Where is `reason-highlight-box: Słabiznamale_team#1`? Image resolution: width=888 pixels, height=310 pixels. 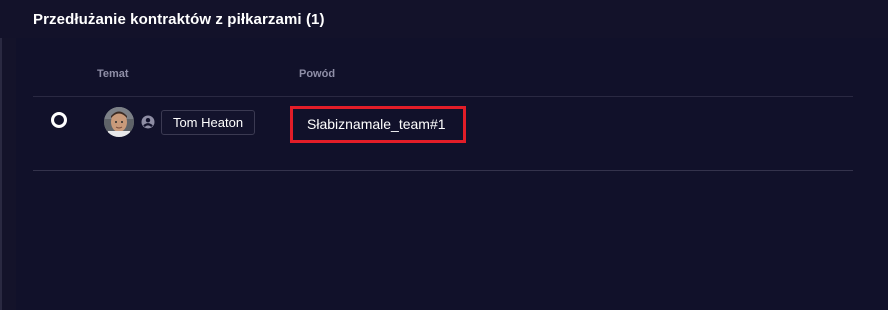
reason-highlight-box: Słabiznamale_team#1 is located at coordinates (378, 124).